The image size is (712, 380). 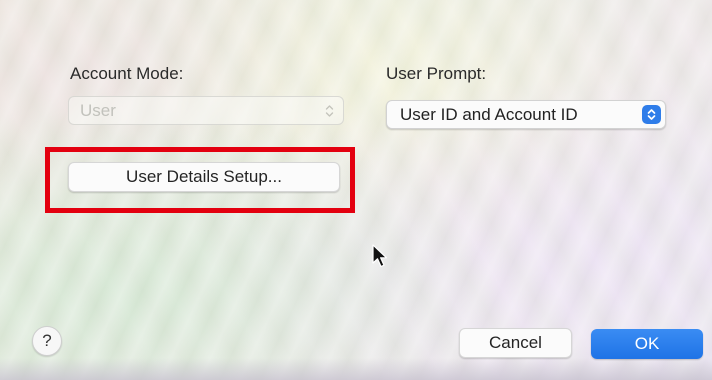 What do you see at coordinates (380, 256) in the screenshot?
I see `mouse-pointer-icon` at bounding box center [380, 256].